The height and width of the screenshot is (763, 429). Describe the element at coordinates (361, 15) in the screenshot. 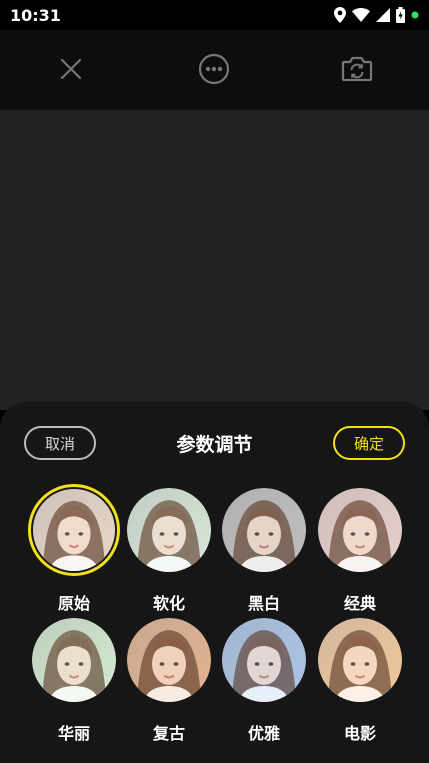

I see `wifi-icon` at that location.